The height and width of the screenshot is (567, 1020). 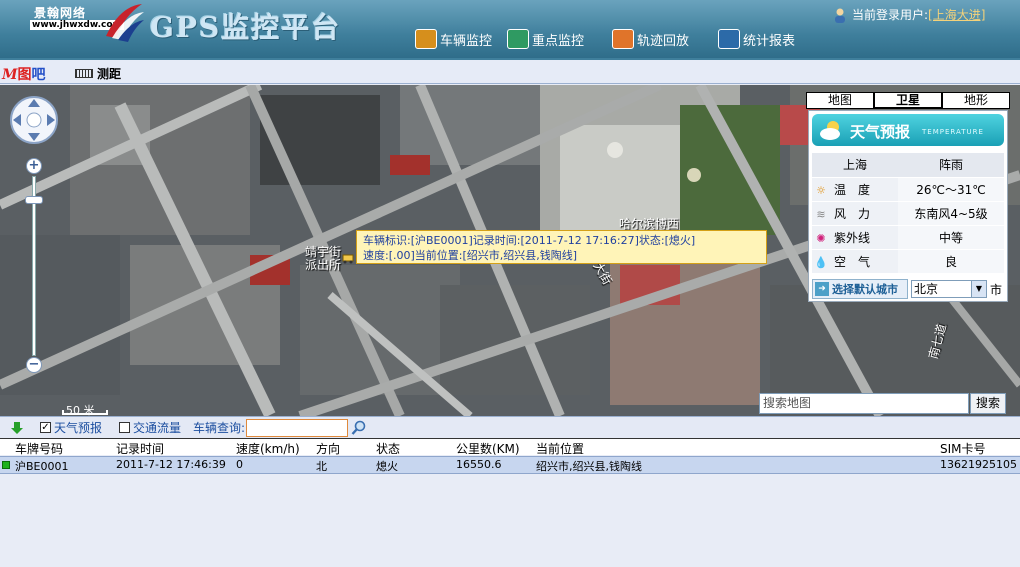 I want to click on nav-key-monitor: 重点监控, so click(x=545, y=39).